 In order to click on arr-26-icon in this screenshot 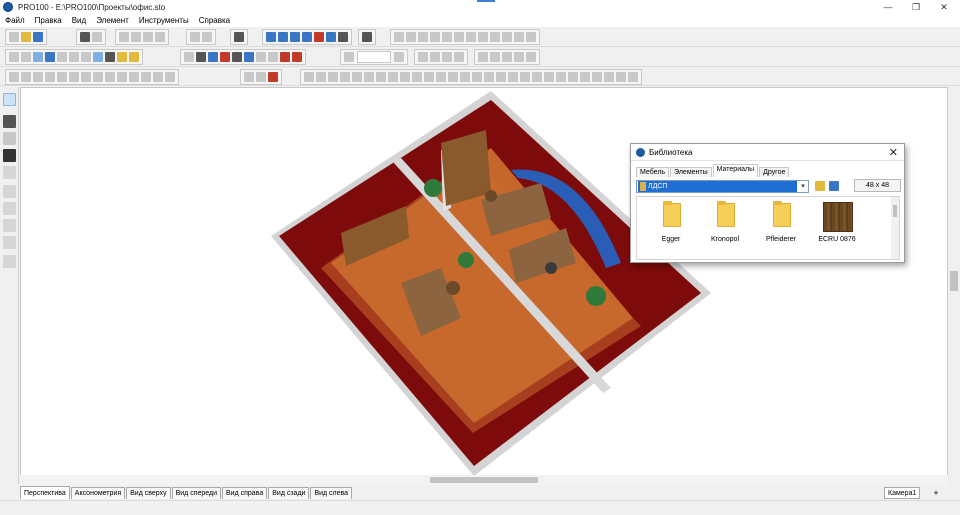, I will do `click(609, 77)`.